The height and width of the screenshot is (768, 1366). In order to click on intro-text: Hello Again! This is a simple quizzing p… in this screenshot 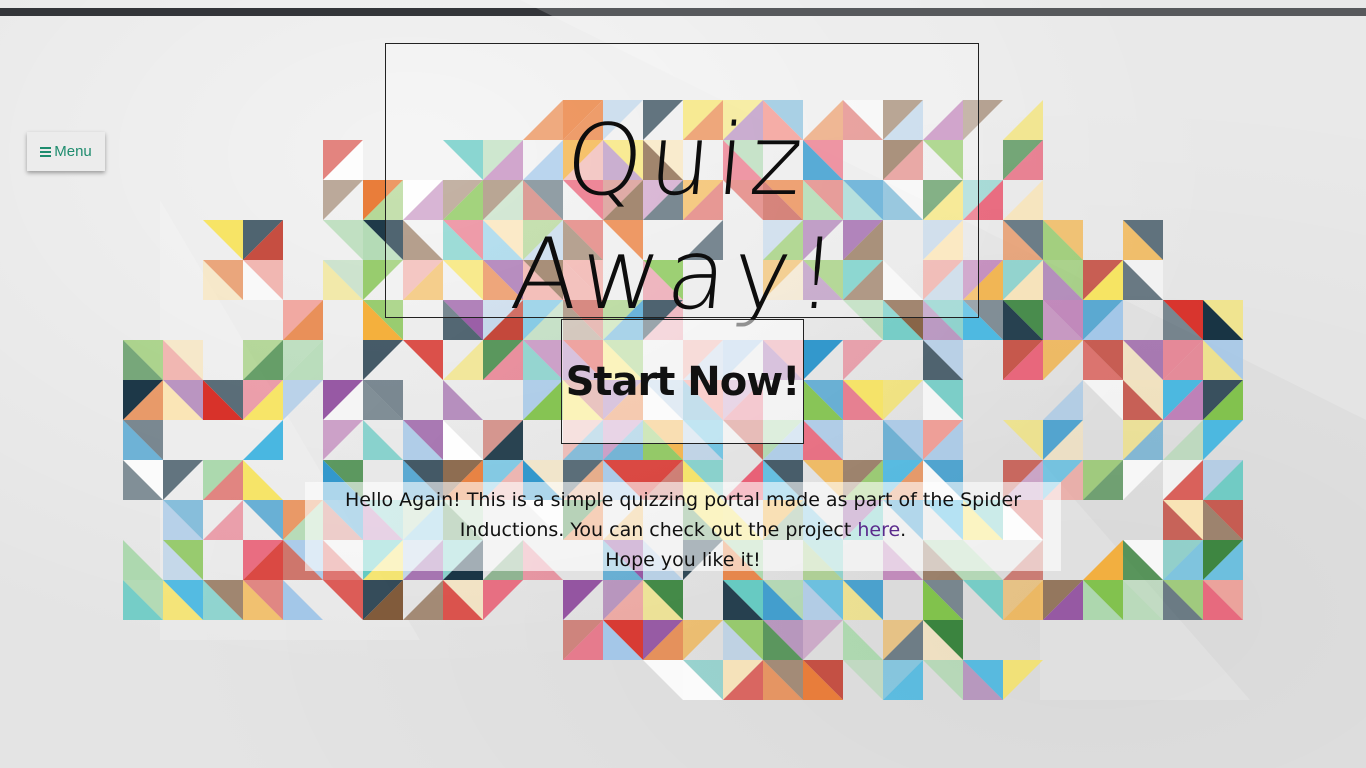, I will do `click(683, 515)`.